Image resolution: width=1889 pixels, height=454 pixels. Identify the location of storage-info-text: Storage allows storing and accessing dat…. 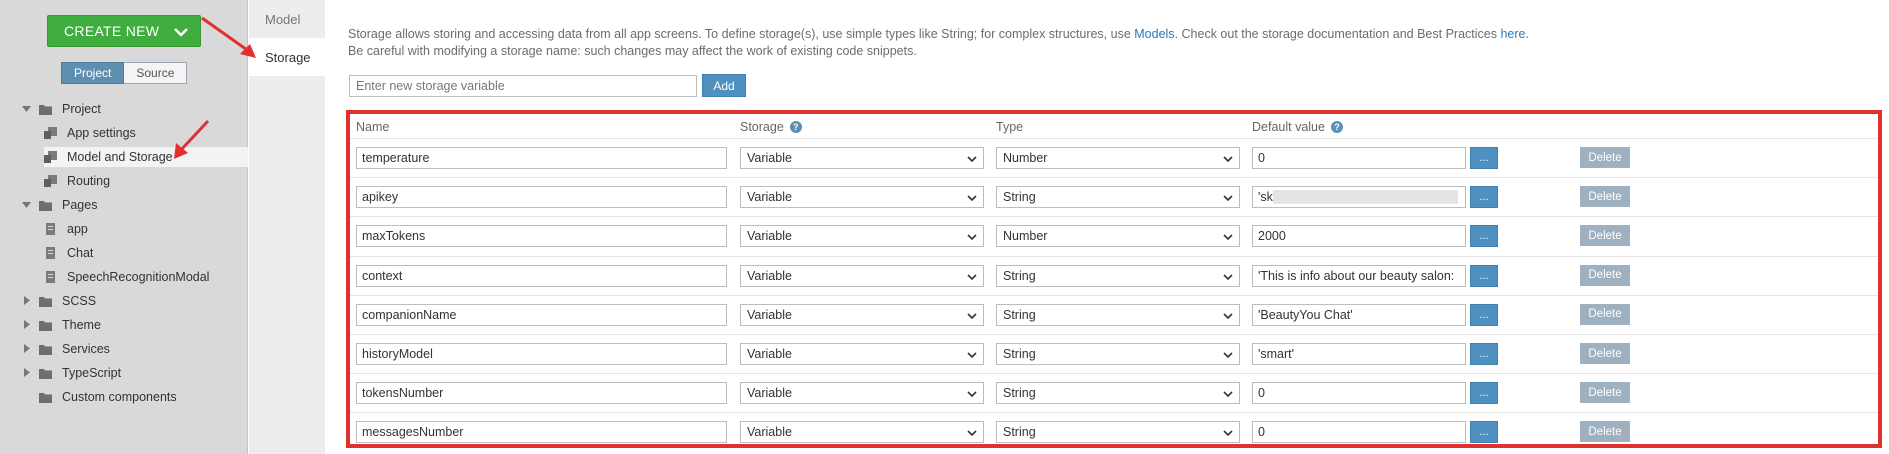
(938, 43).